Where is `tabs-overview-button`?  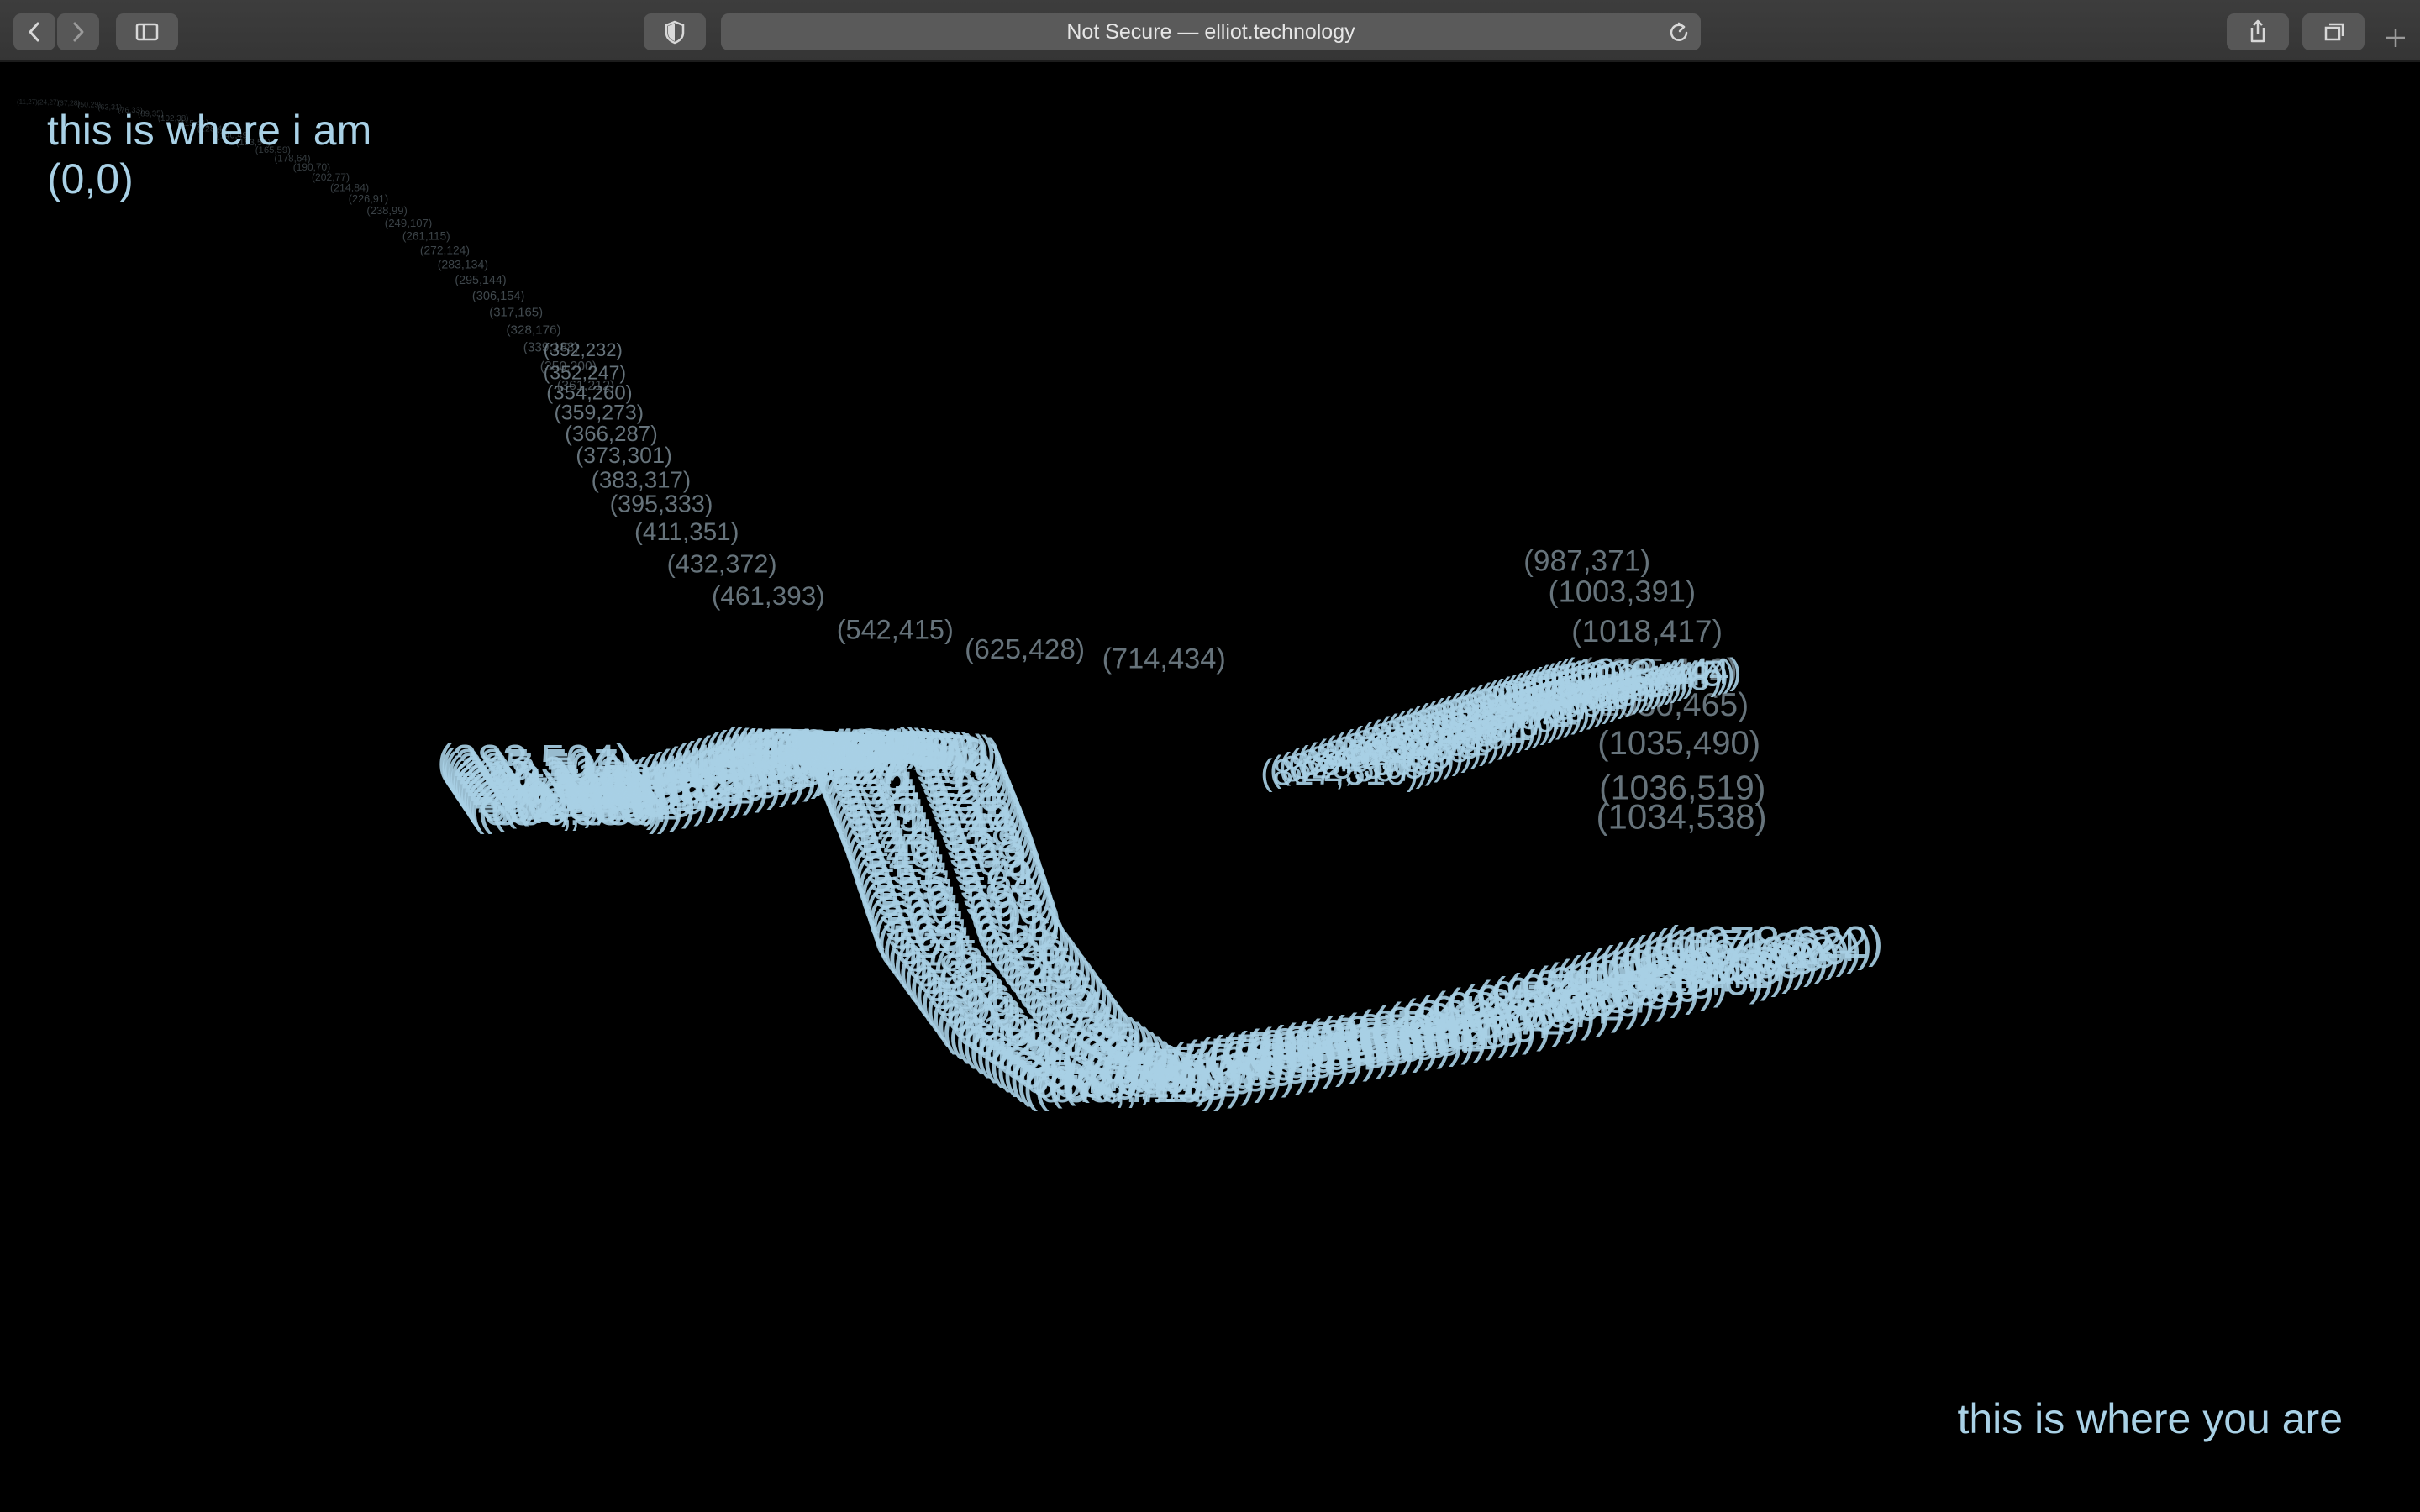 tabs-overview-button is located at coordinates (2333, 31).